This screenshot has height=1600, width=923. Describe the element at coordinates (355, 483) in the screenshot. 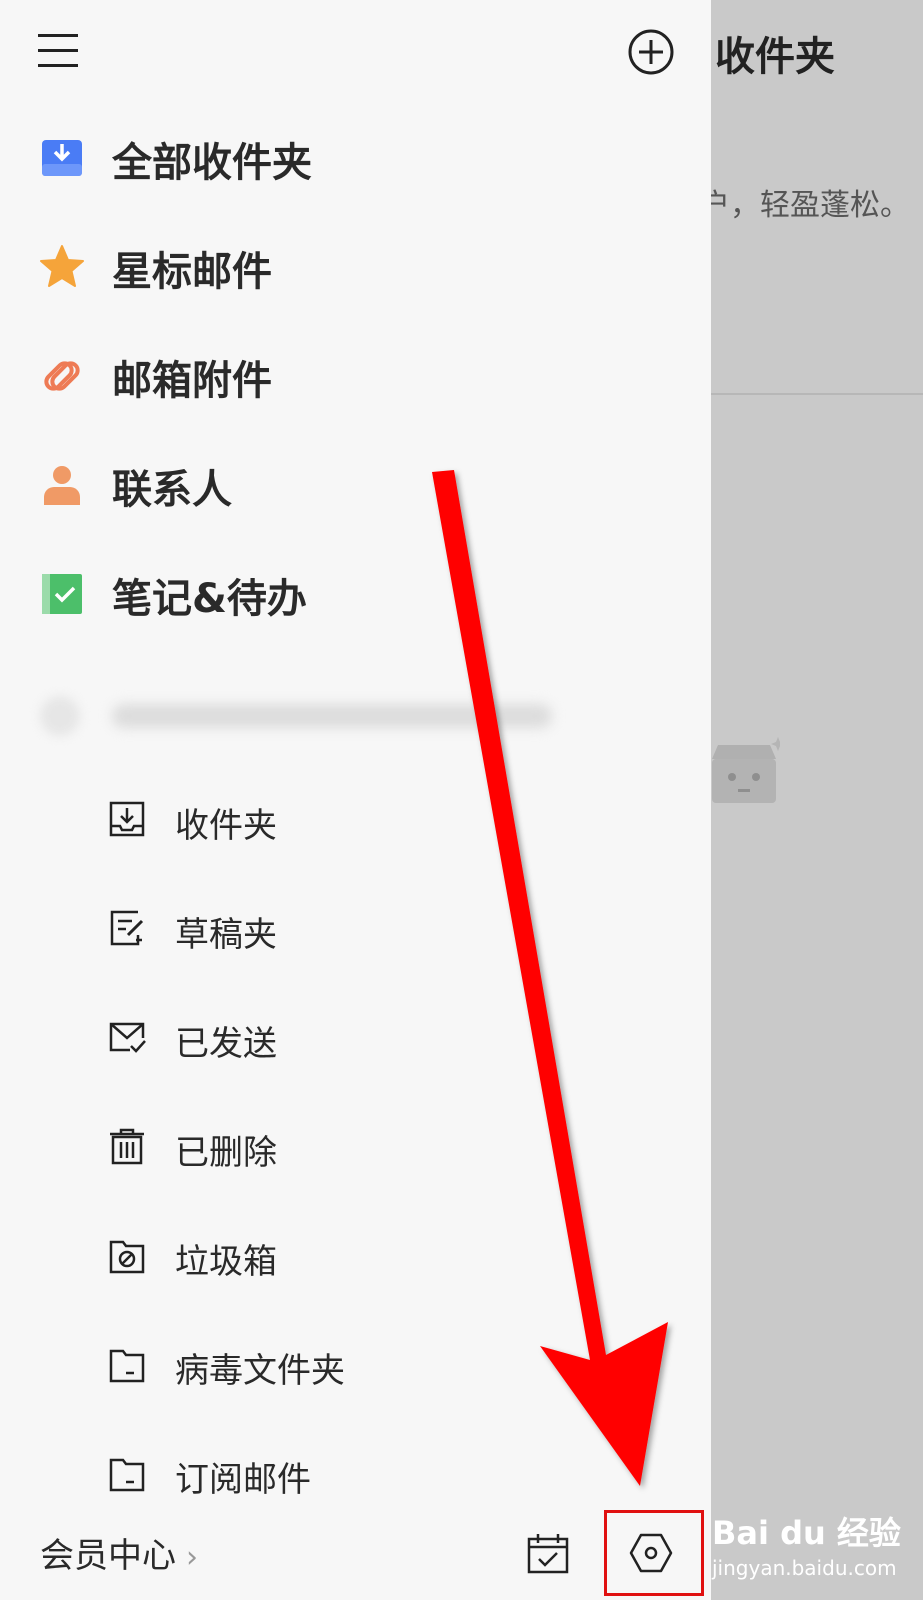

I see `drawer-item-contacts: 联系人` at that location.